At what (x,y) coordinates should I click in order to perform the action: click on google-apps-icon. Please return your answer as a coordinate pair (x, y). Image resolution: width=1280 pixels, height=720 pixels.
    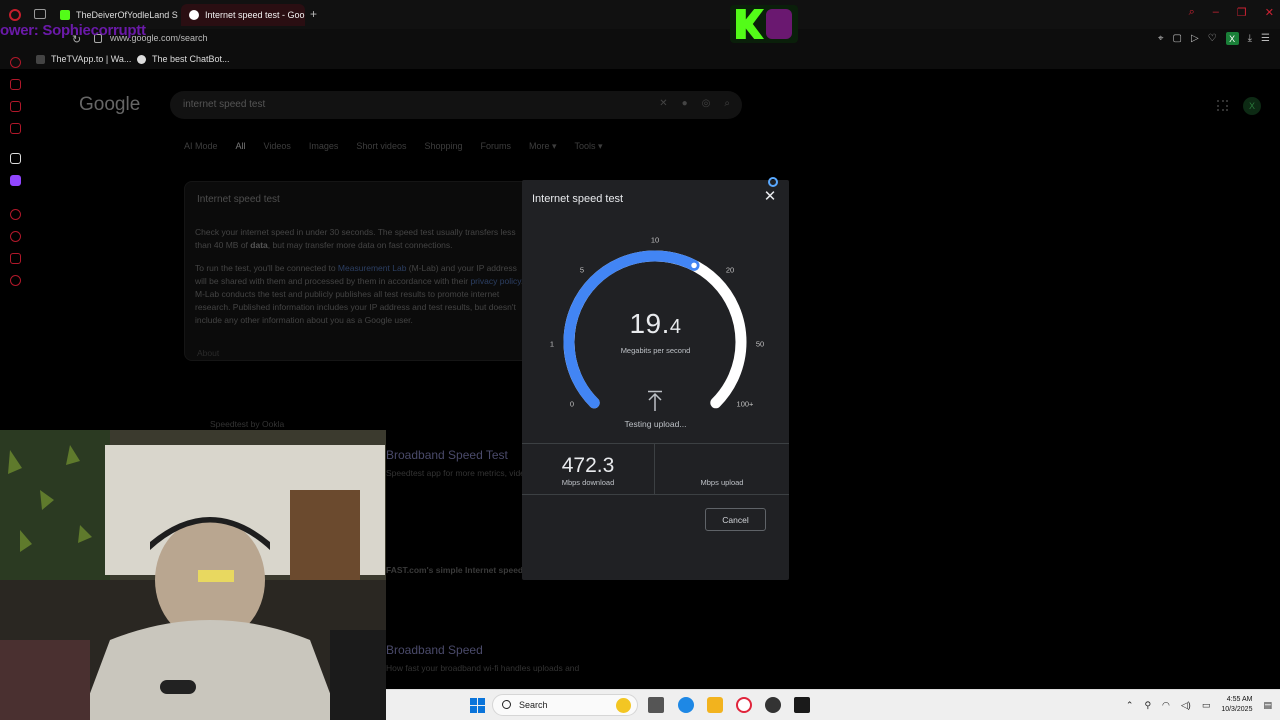
    Looking at the image, I should click on (1222, 105).